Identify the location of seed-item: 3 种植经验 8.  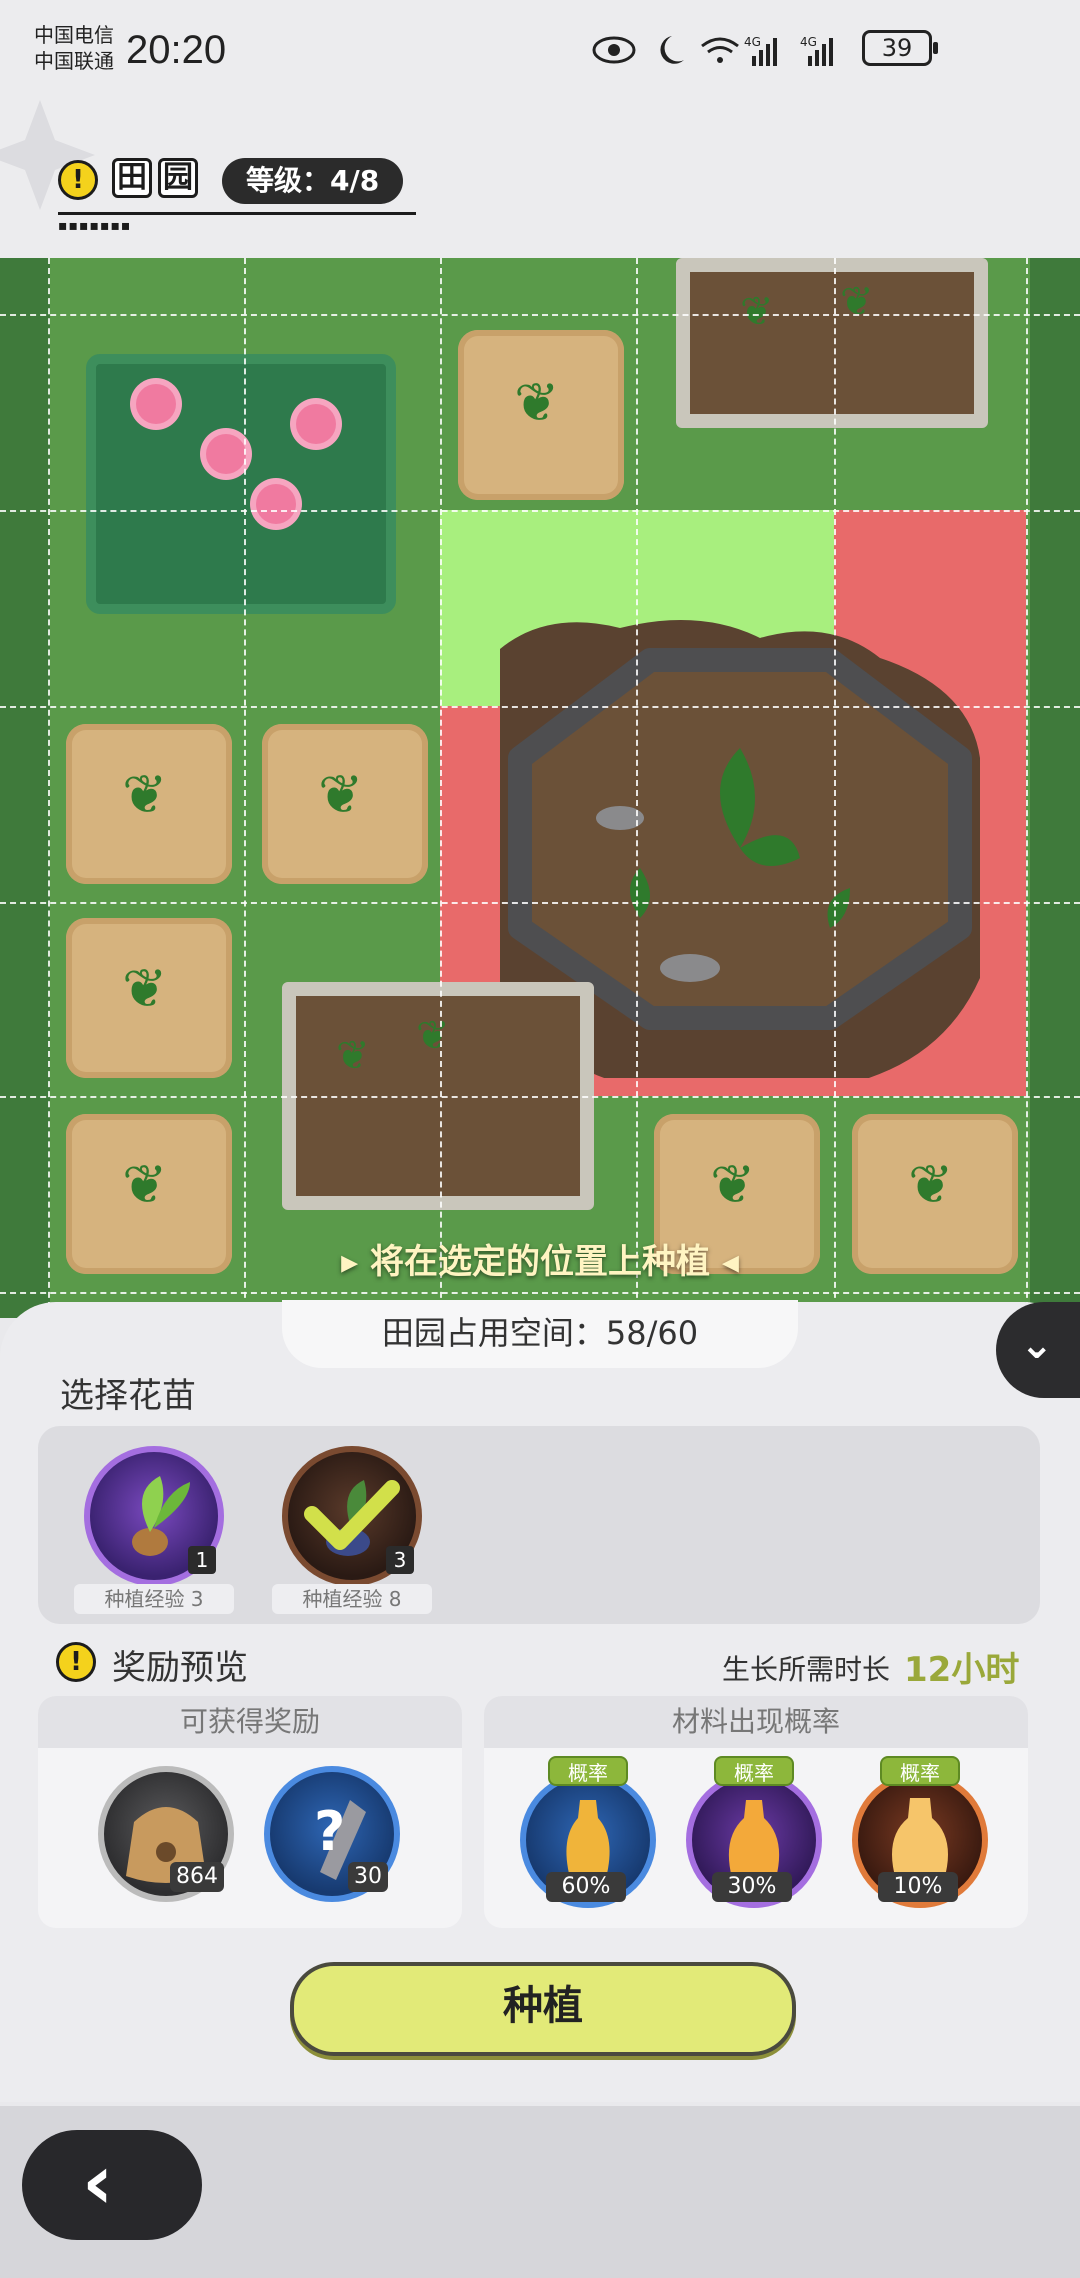
(352, 1531).